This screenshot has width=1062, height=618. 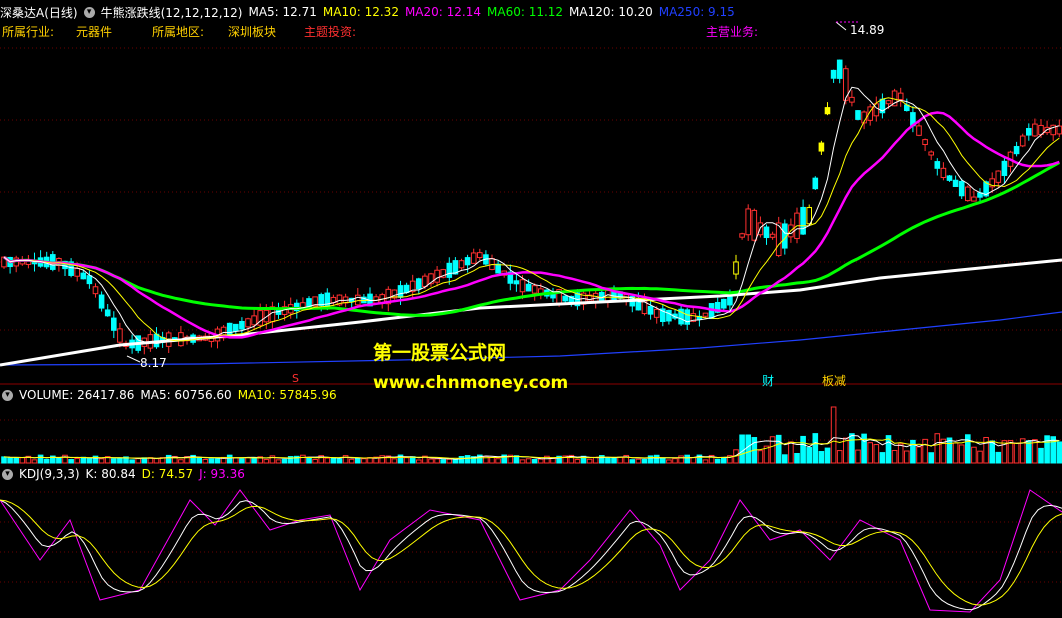 I want to click on high-marker-arrow, so click(x=841, y=26).